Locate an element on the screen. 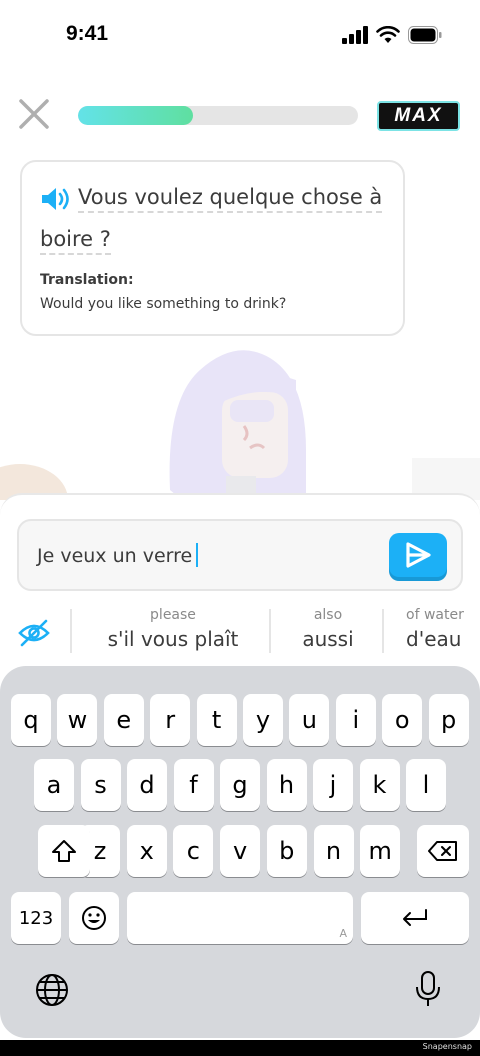  return-key is located at coordinates (415, 918).